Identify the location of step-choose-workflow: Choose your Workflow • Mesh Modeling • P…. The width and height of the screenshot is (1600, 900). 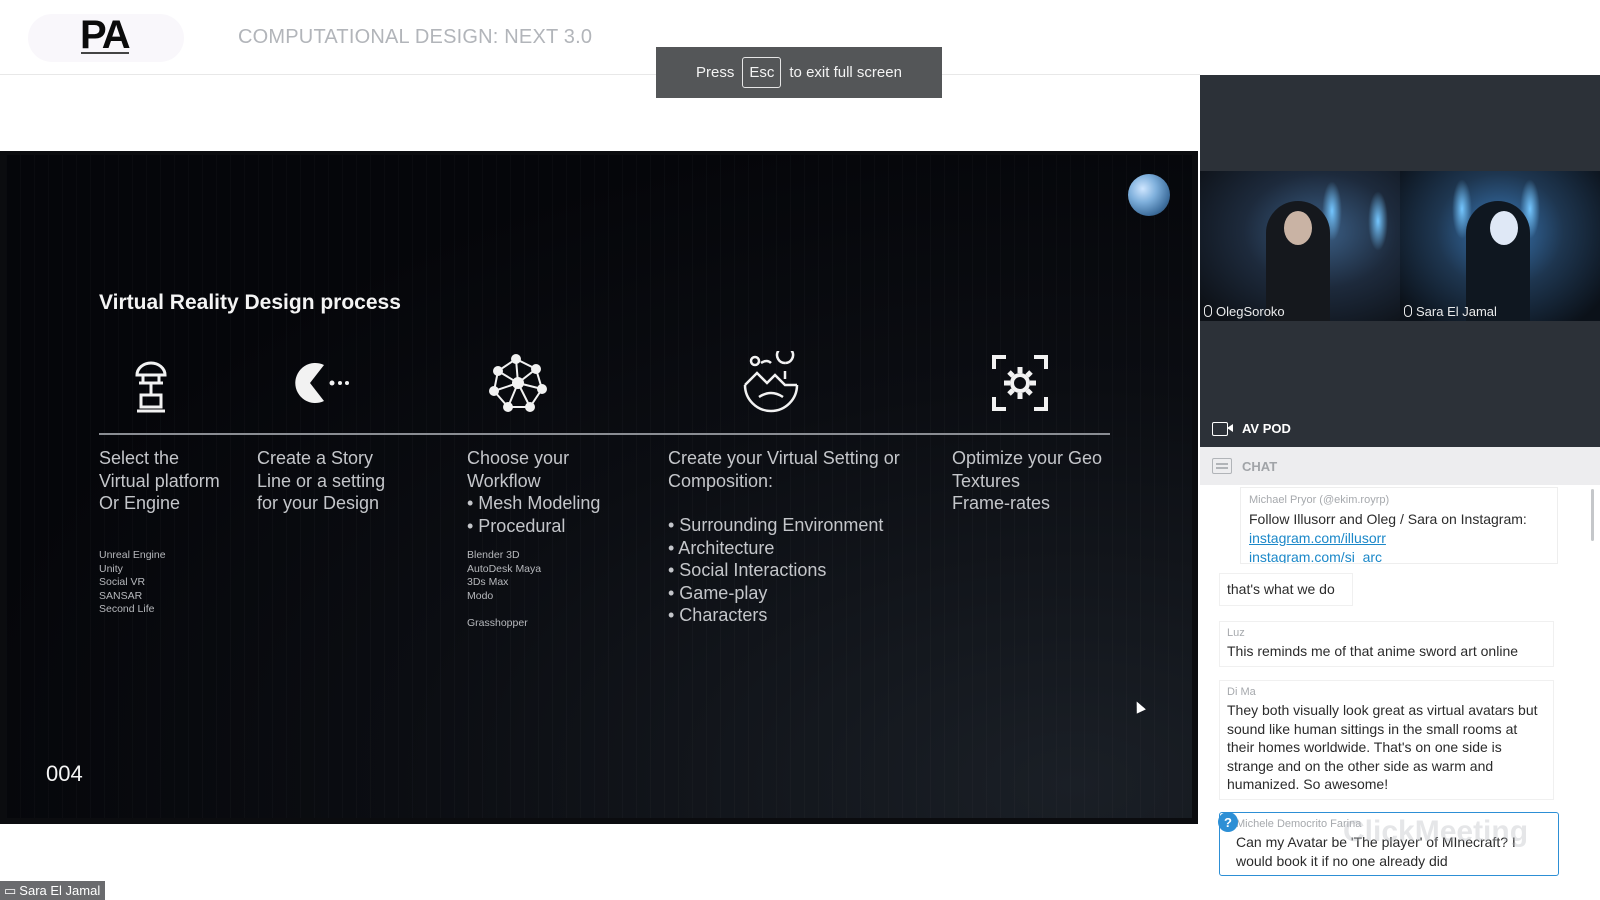
(533, 492).